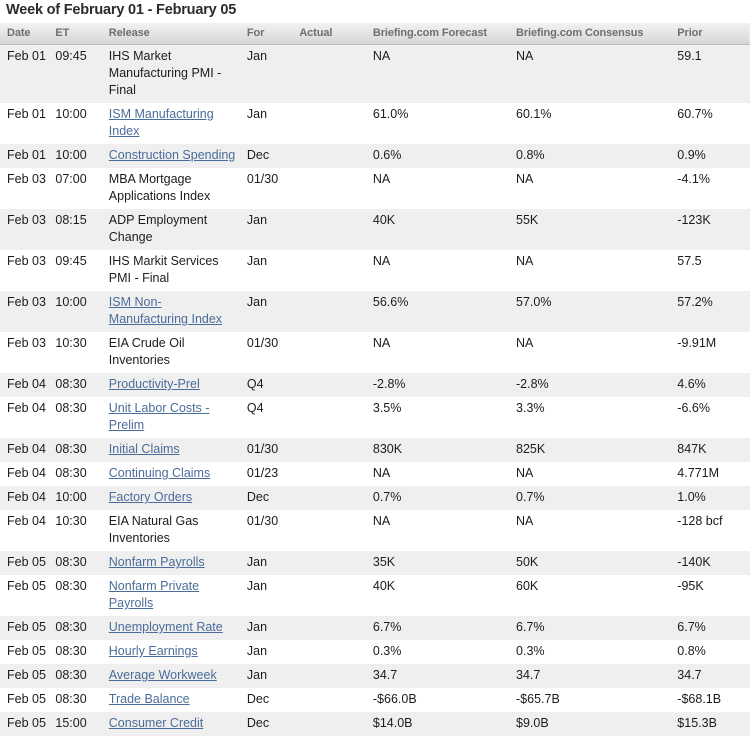  Describe the element at coordinates (149, 699) in the screenshot. I see `release-link: Trade Balance` at that location.